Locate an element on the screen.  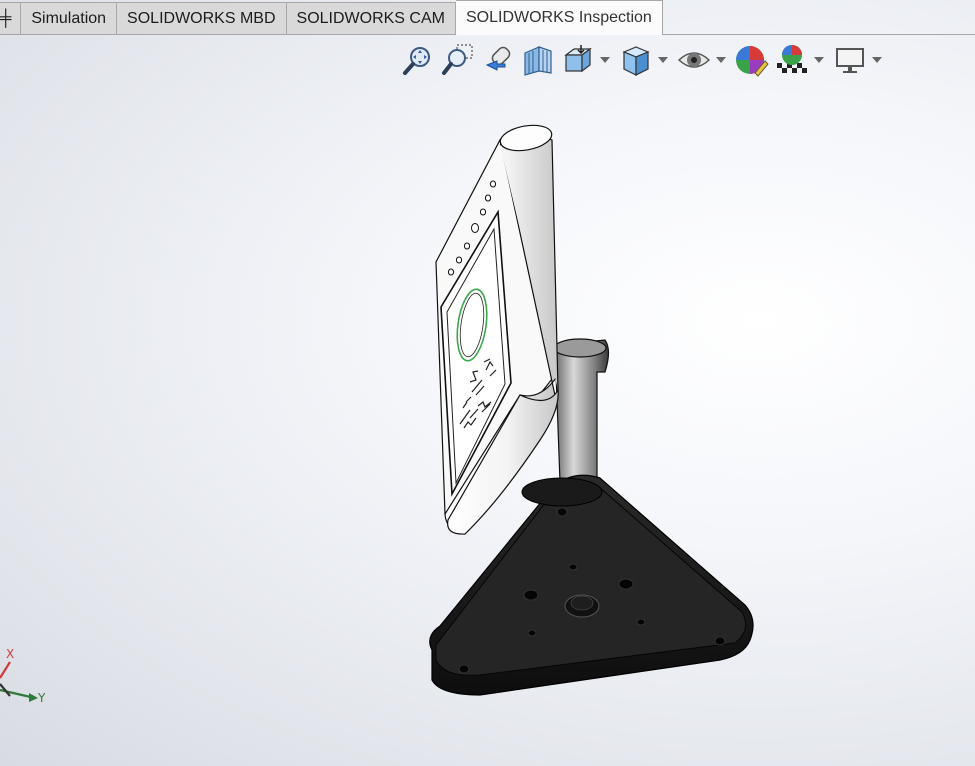
tab-label: SOLIDWORKS MBD is located at coordinates (201, 18).